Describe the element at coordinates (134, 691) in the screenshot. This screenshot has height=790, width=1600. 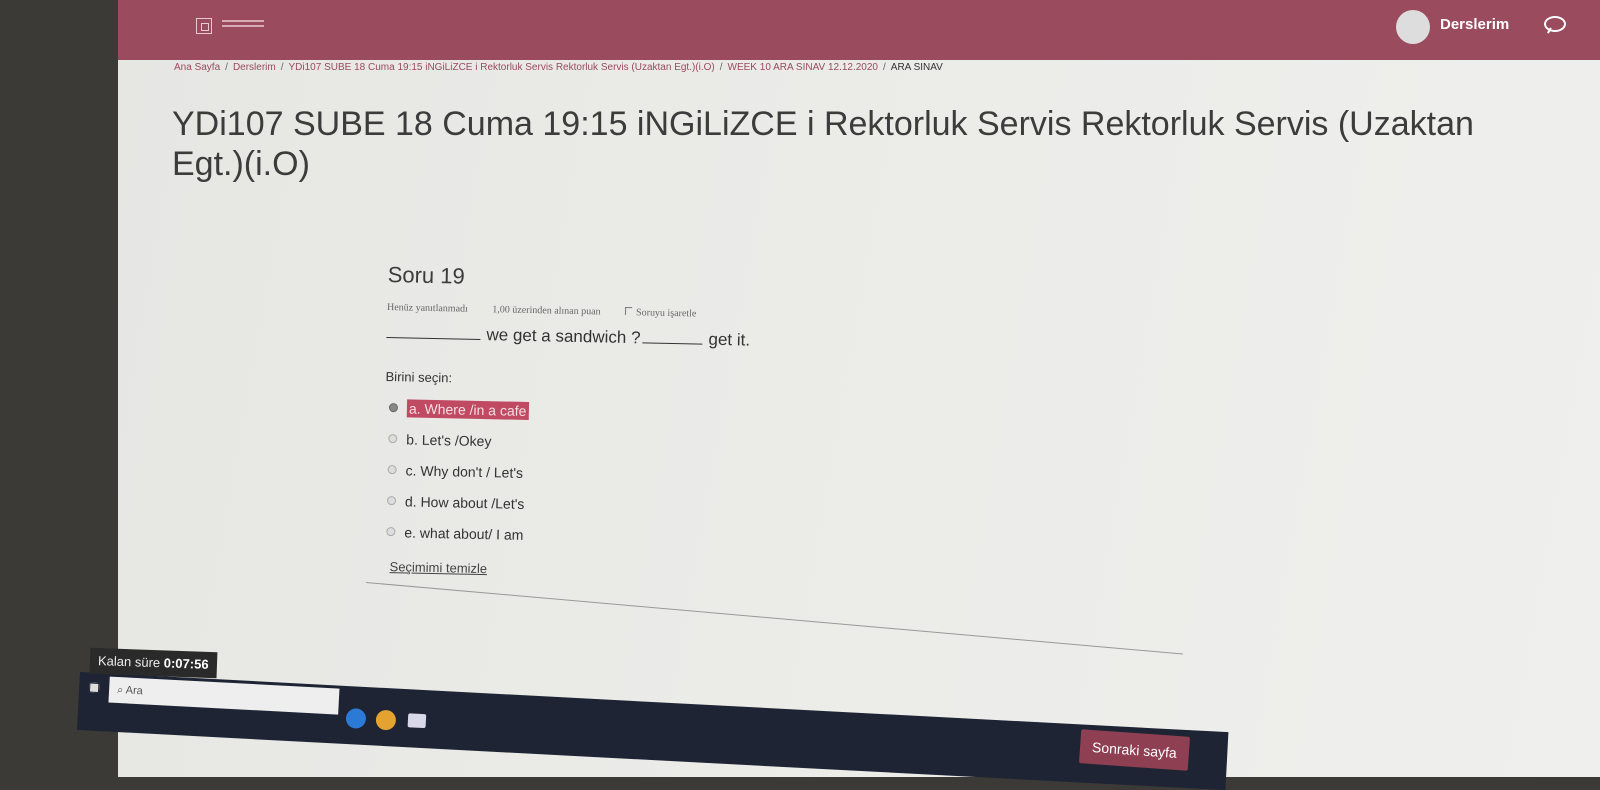
I see `taskbar-search-placeholder: Ara` at that location.